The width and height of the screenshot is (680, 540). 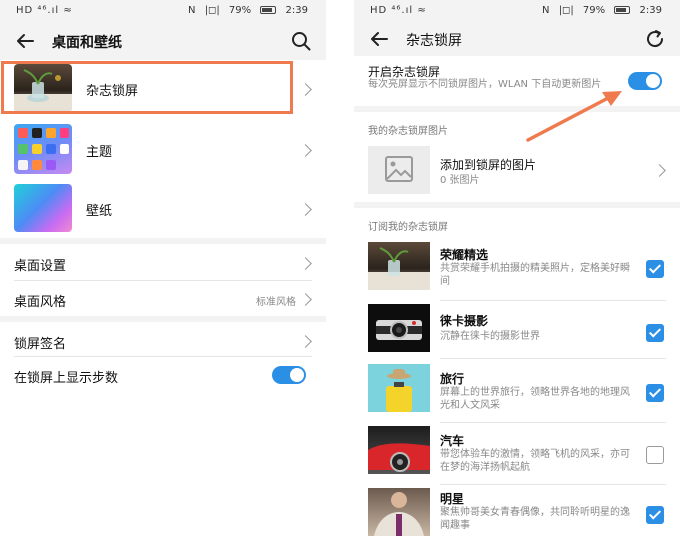 I want to click on list-item-label: 桌面风格, so click(x=40, y=302).